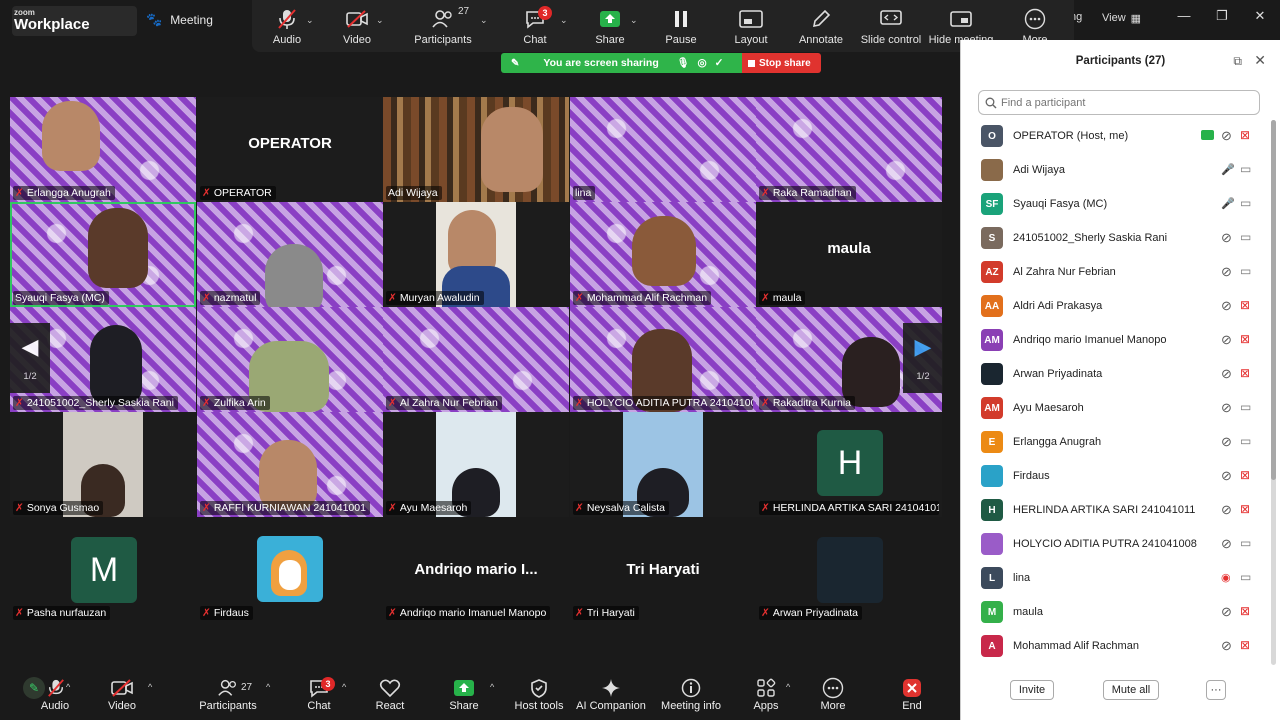 The height and width of the screenshot is (720, 1280). What do you see at coordinates (1116, 171) in the screenshot?
I see `participant-row: Adi Wijaya 🎤 ▭` at bounding box center [1116, 171].